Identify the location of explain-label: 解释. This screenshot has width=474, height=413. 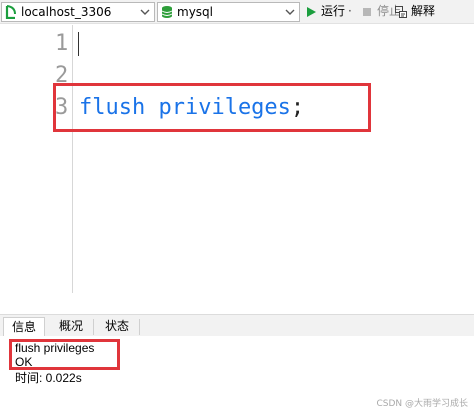
(423, 11).